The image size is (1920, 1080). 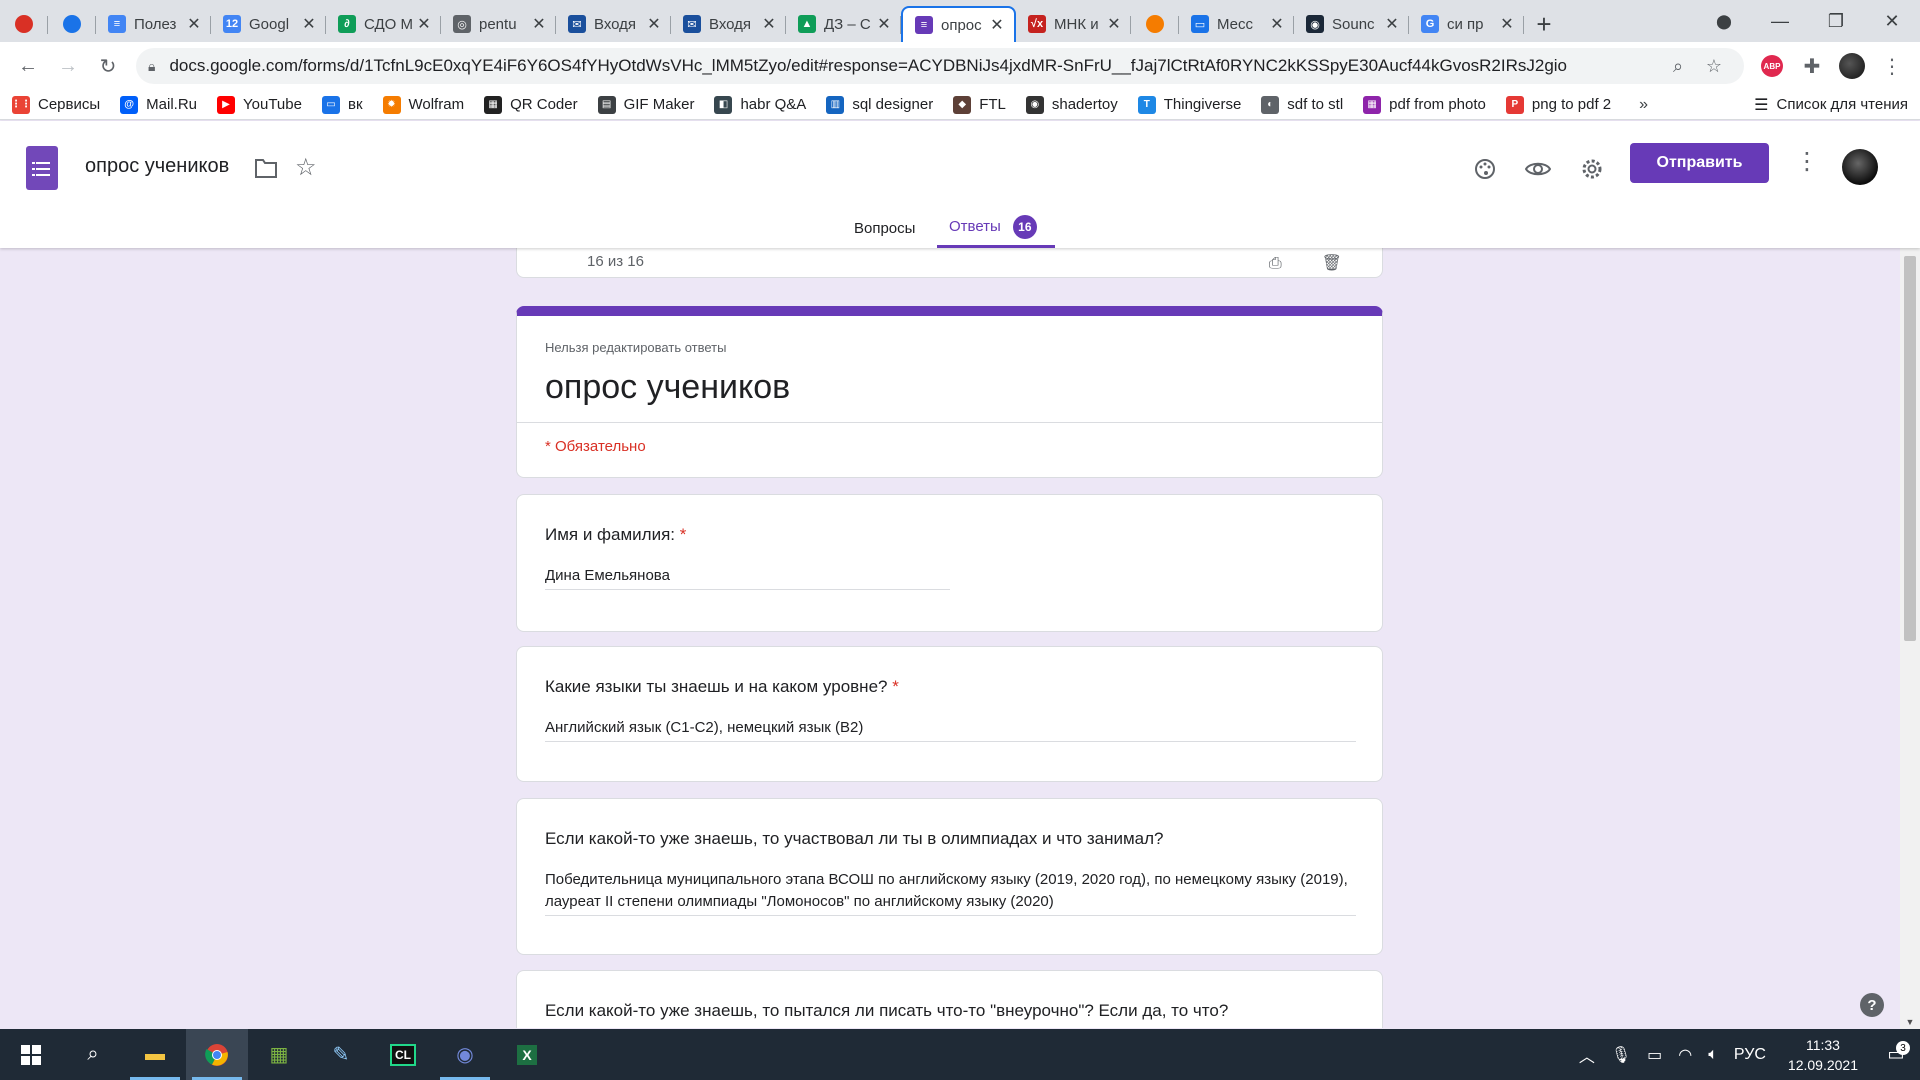 I want to click on bookmark-item: ▦ QR Coder, so click(x=531, y=104).